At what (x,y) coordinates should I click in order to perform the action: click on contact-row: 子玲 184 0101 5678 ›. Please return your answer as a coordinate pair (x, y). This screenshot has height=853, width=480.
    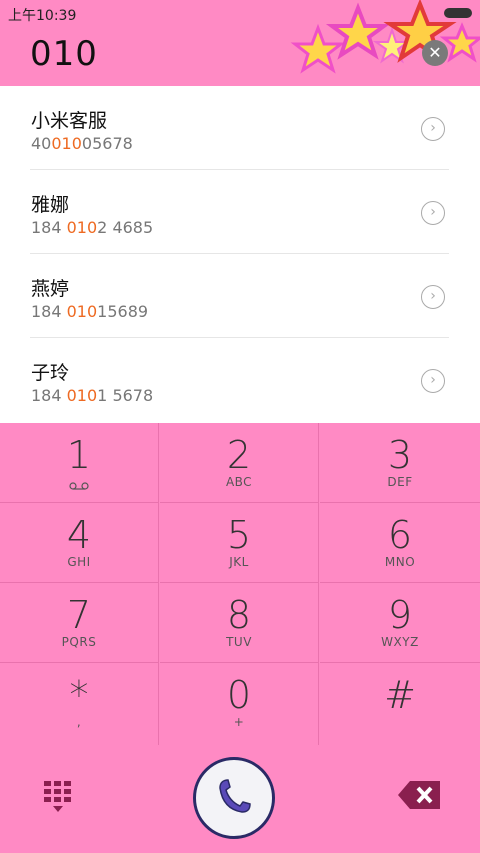
    Looking at the image, I should click on (240, 380).